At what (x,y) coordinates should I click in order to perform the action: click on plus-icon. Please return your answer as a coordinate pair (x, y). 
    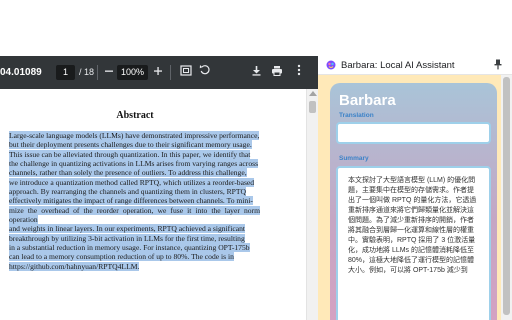
    Looking at the image, I should click on (157, 71).